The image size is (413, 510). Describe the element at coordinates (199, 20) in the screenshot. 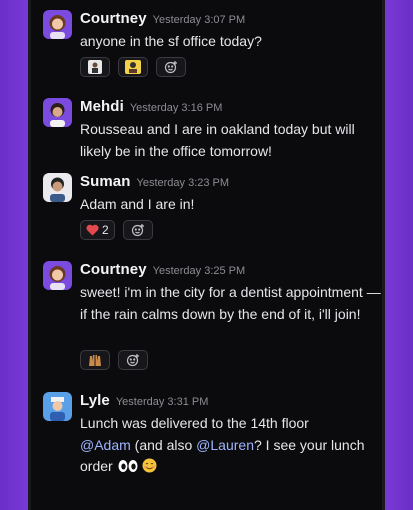

I see `timestamp: Yesterday 3:07 PM` at that location.